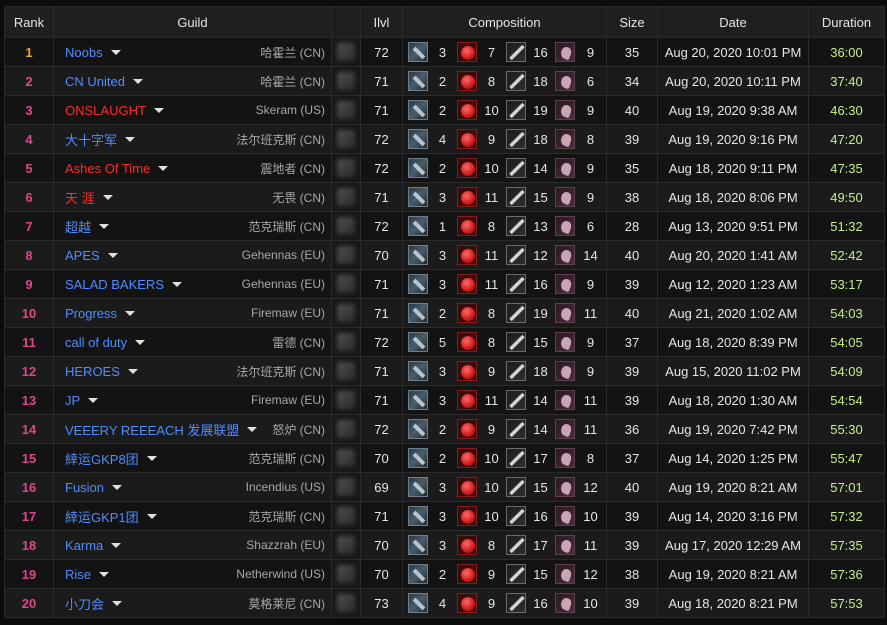 The height and width of the screenshot is (625, 887). I want to click on healer-role: 9, so click(481, 574).